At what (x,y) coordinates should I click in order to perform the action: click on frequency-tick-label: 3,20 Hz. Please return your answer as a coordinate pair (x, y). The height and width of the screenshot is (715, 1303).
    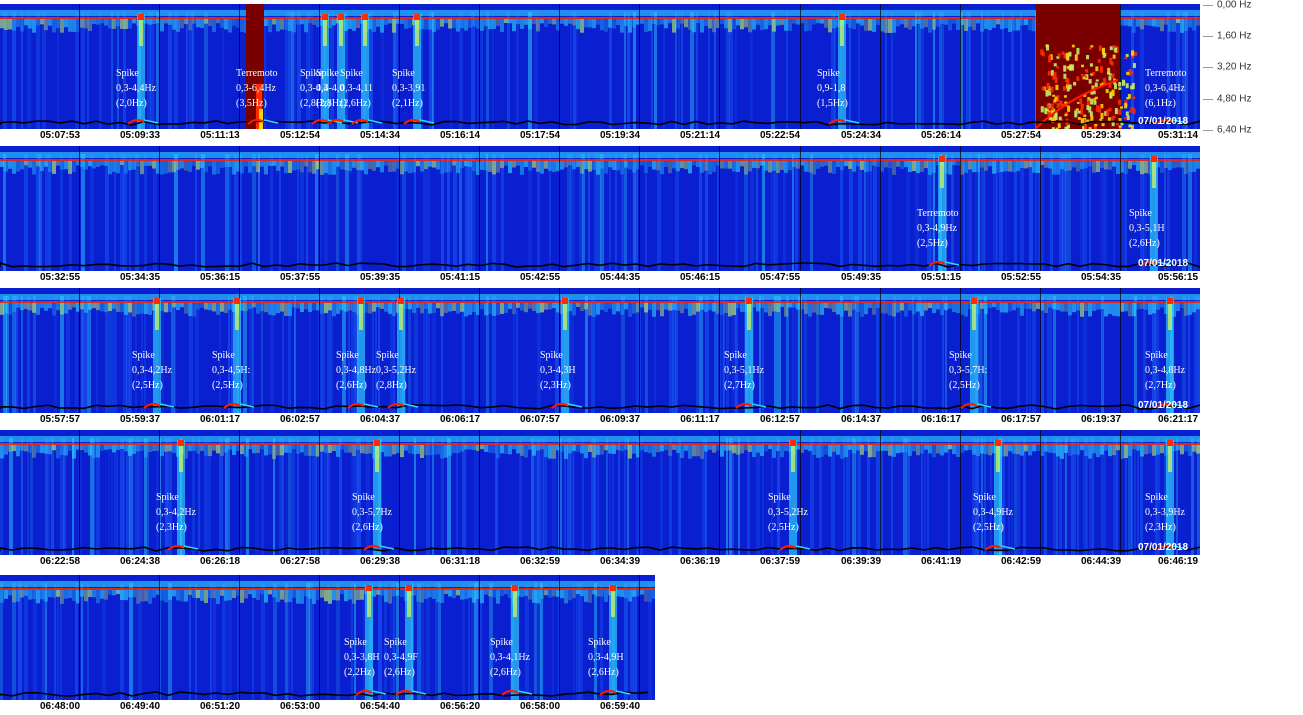
    Looking at the image, I should click on (1234, 67).